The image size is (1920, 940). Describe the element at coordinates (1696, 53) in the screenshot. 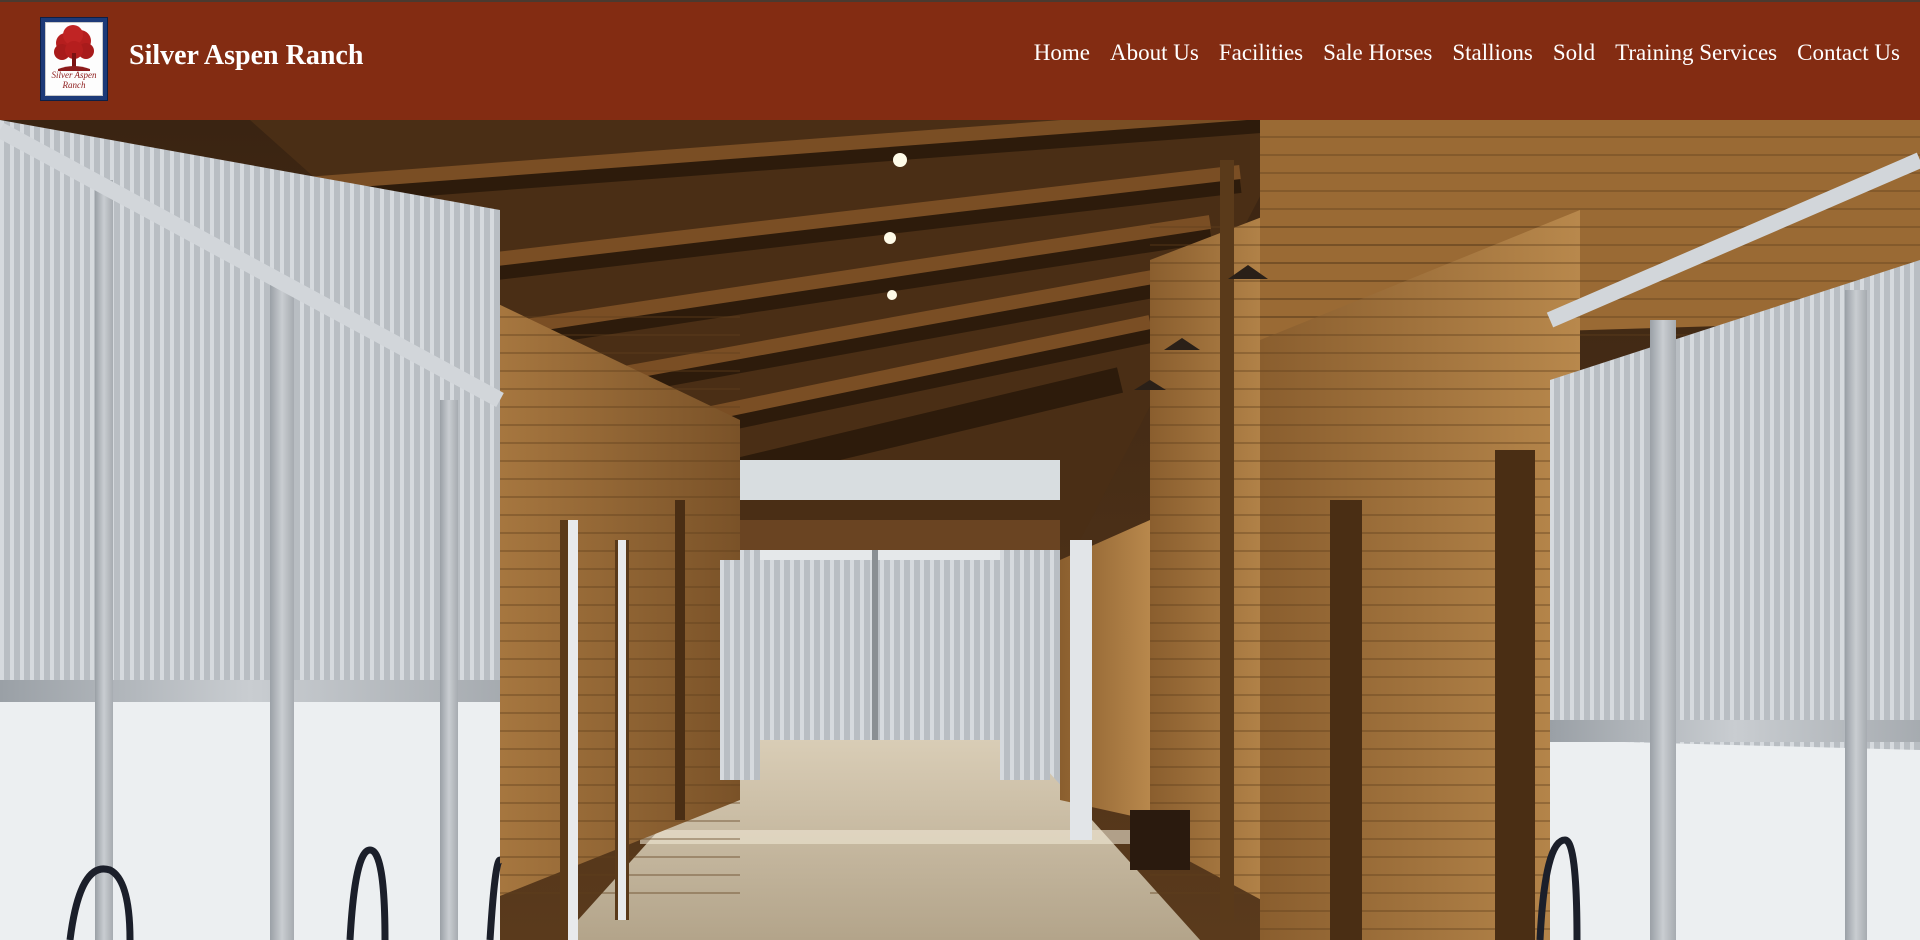

I see `nav-training-services: Training Services` at that location.